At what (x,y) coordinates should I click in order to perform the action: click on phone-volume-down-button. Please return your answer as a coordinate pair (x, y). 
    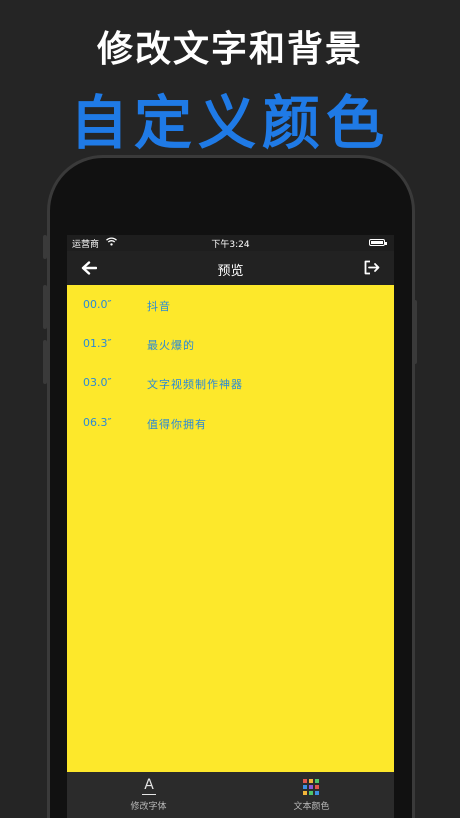
    Looking at the image, I should click on (45, 362).